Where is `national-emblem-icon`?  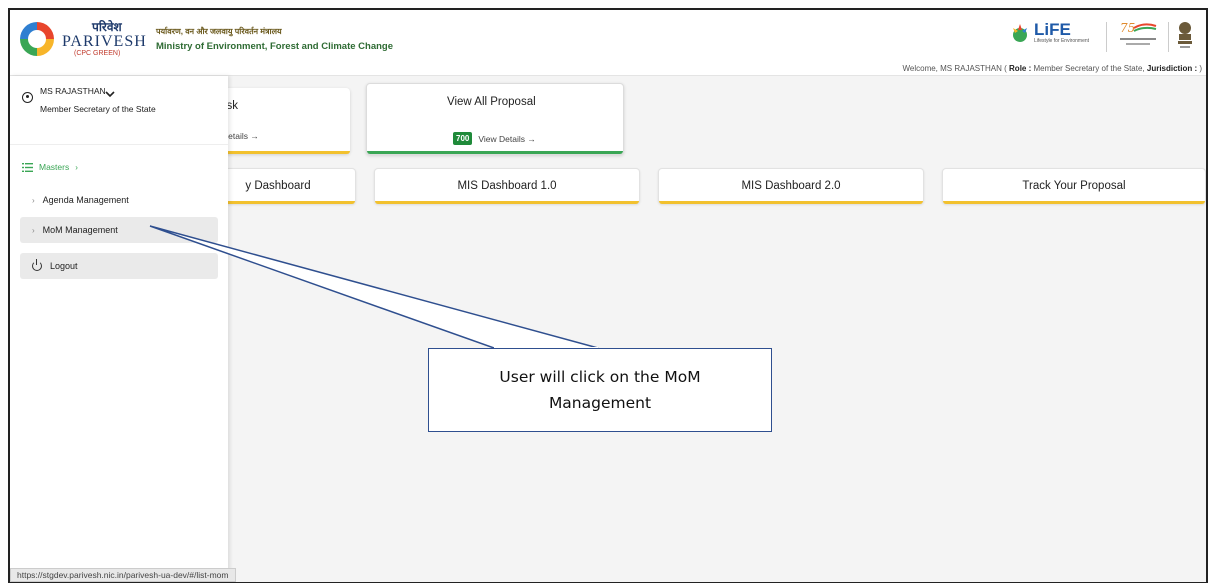
national-emblem-icon is located at coordinates (1185, 35).